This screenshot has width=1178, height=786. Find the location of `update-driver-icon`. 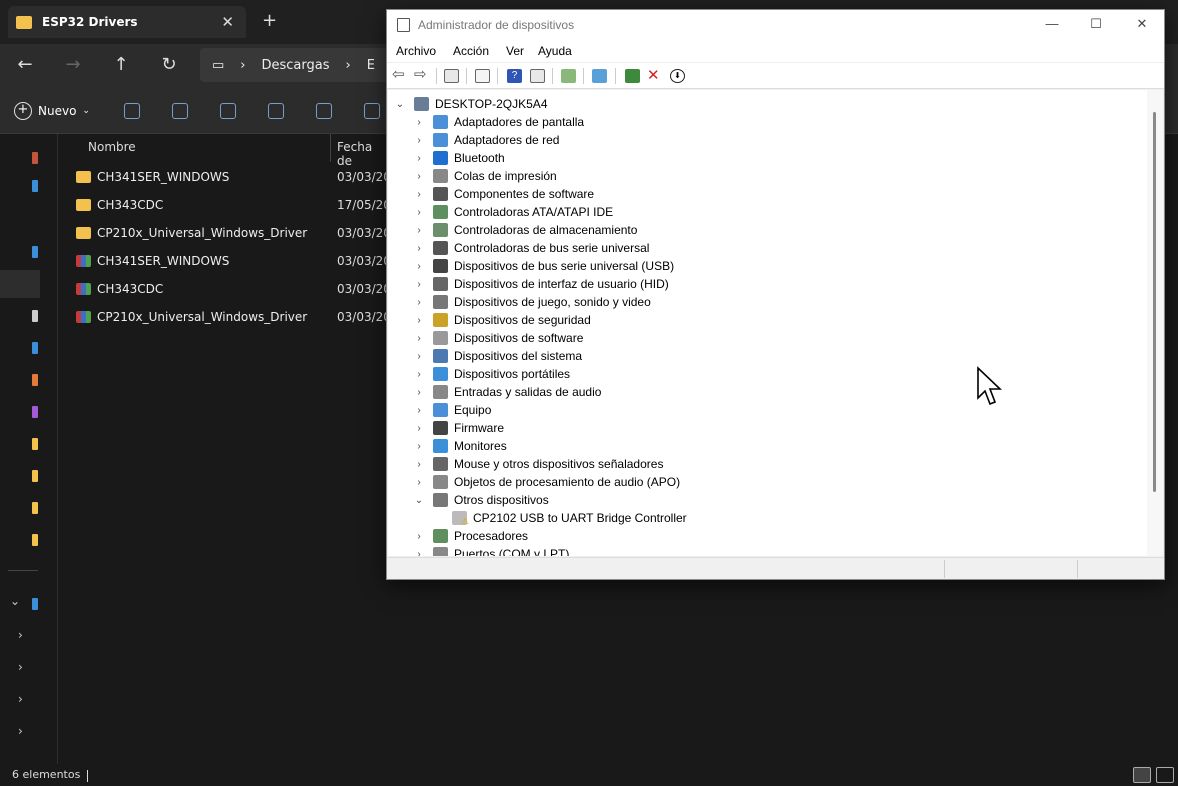

update-driver-icon is located at coordinates (632, 76).